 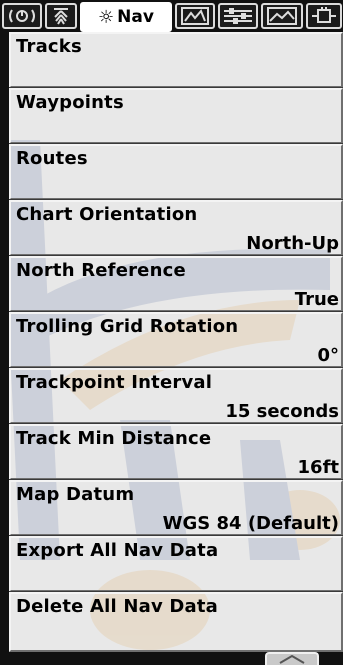 I want to click on tab-chart, so click(x=195, y=16).